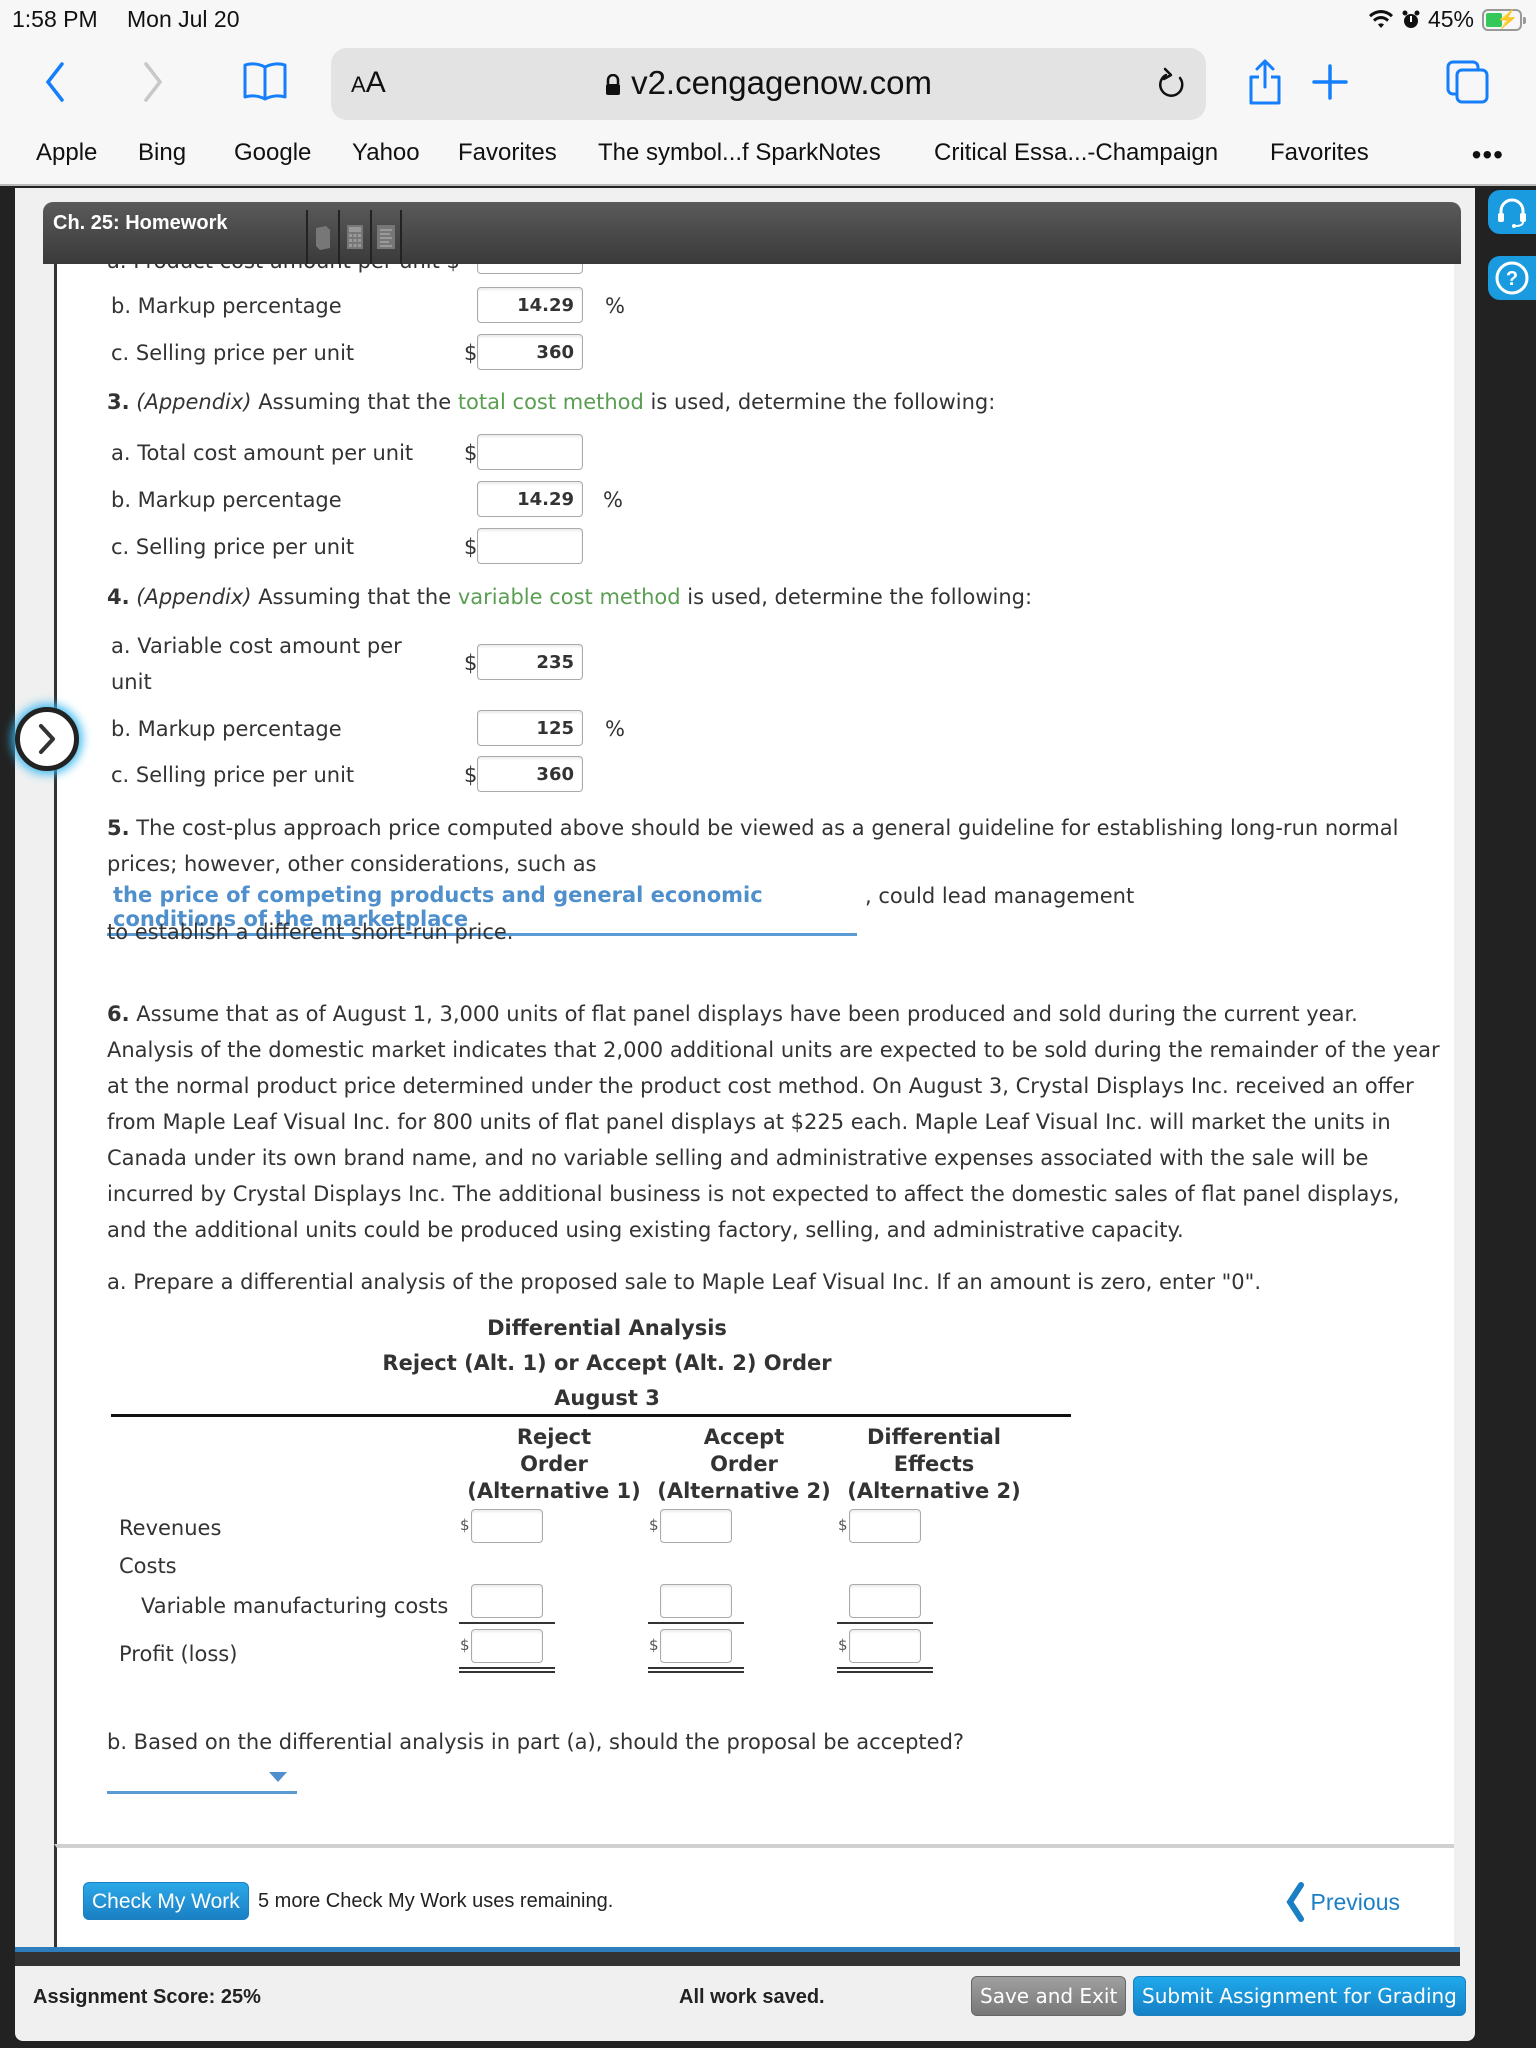 Image resolution: width=1536 pixels, height=2048 pixels. I want to click on revenues-diff-prefix: $, so click(843, 1525).